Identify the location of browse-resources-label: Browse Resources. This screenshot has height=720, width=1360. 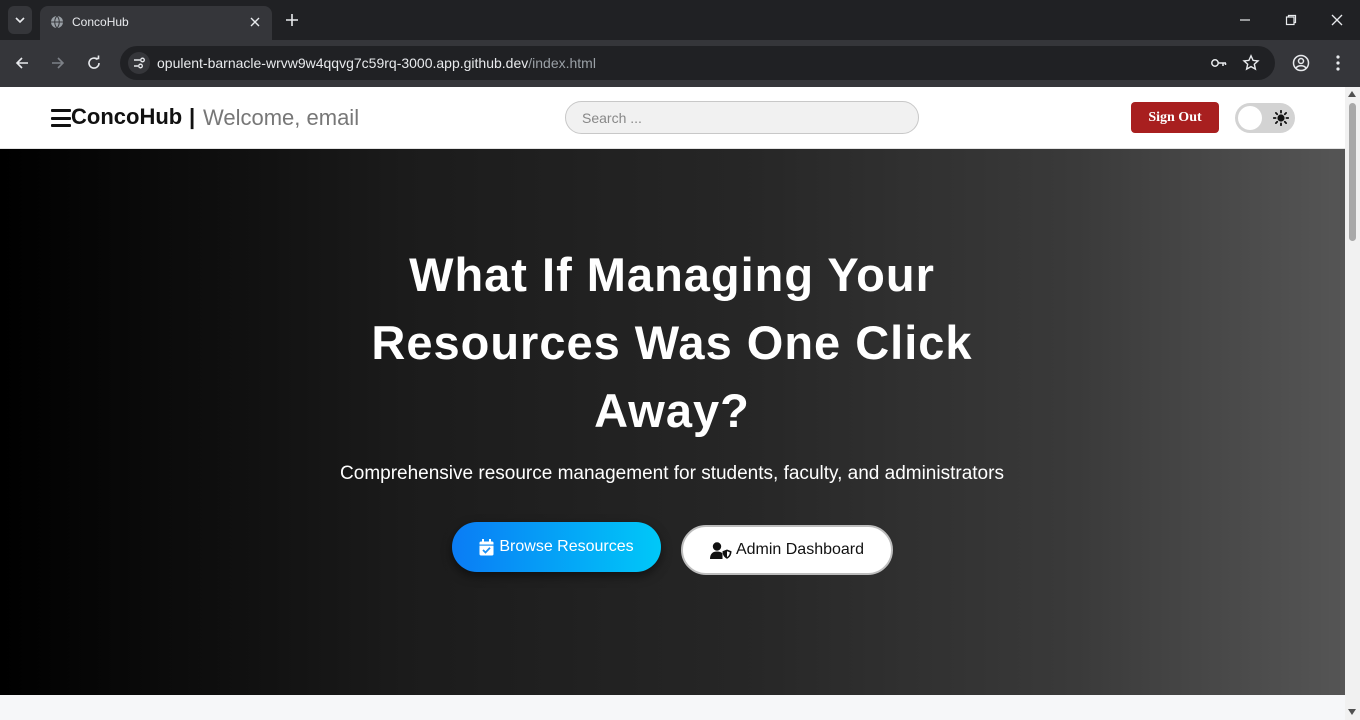
(566, 546).